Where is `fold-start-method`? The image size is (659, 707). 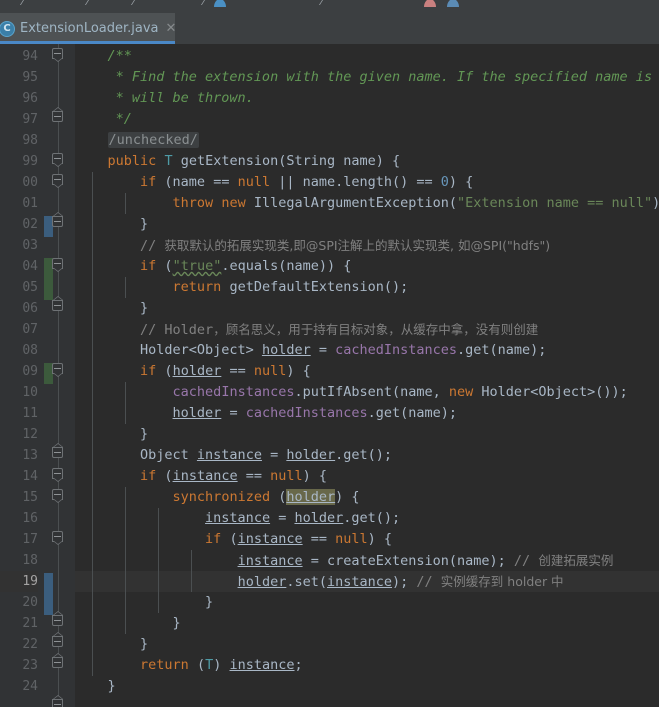
fold-start-method is located at coordinates (58, 160).